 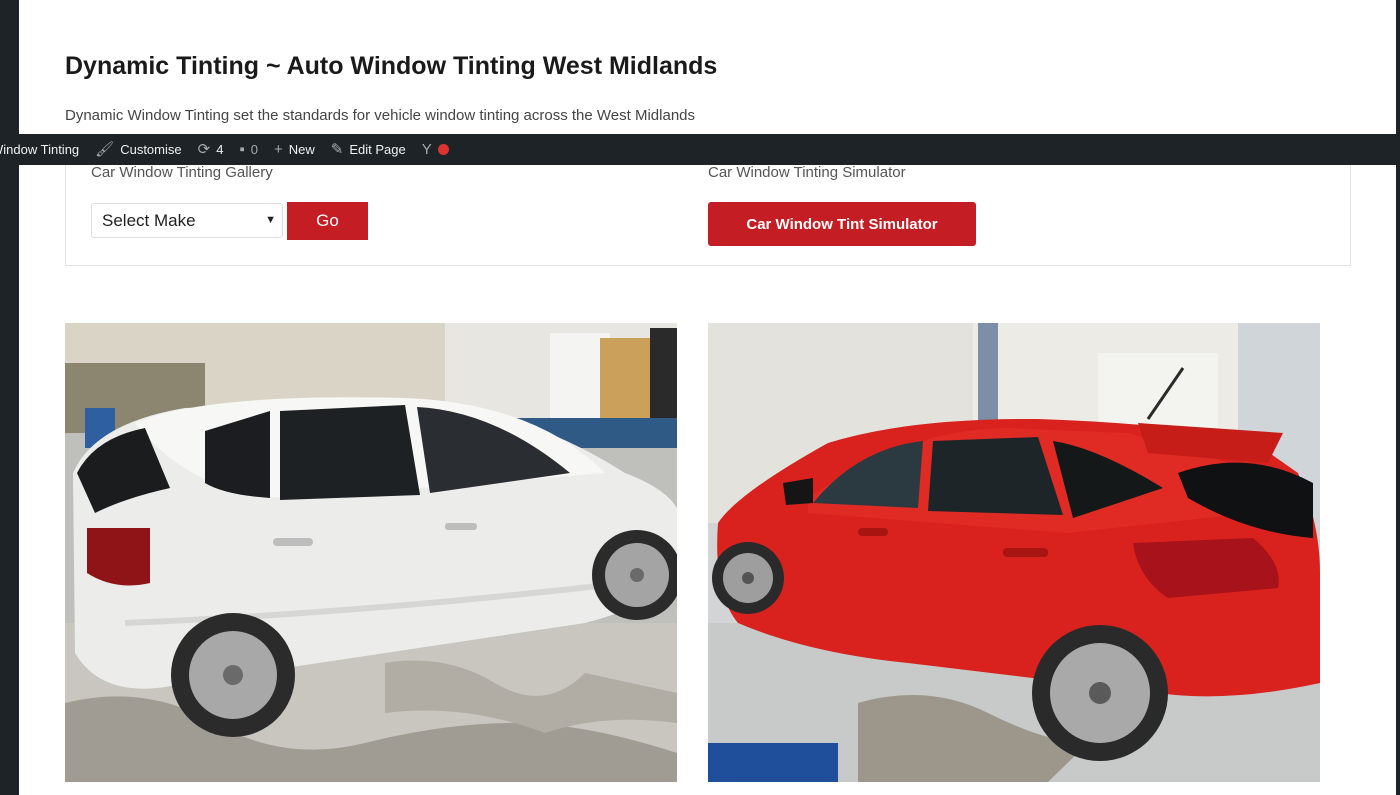 What do you see at coordinates (1398, 397) in the screenshot?
I see `right-dark-strip` at bounding box center [1398, 397].